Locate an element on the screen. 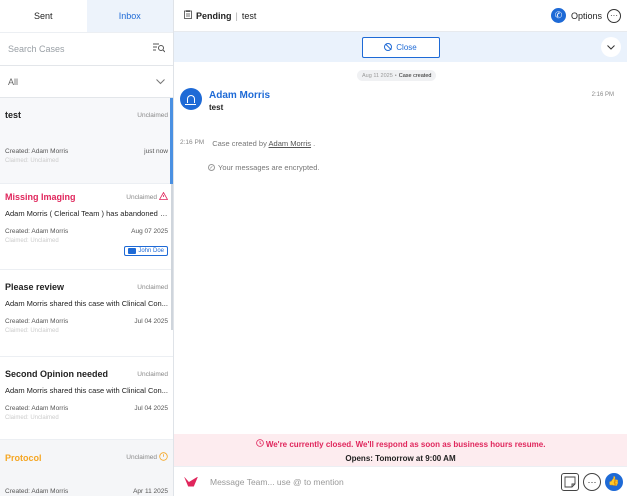 The image size is (627, 496). case-status-label: Pending is located at coordinates (214, 15).